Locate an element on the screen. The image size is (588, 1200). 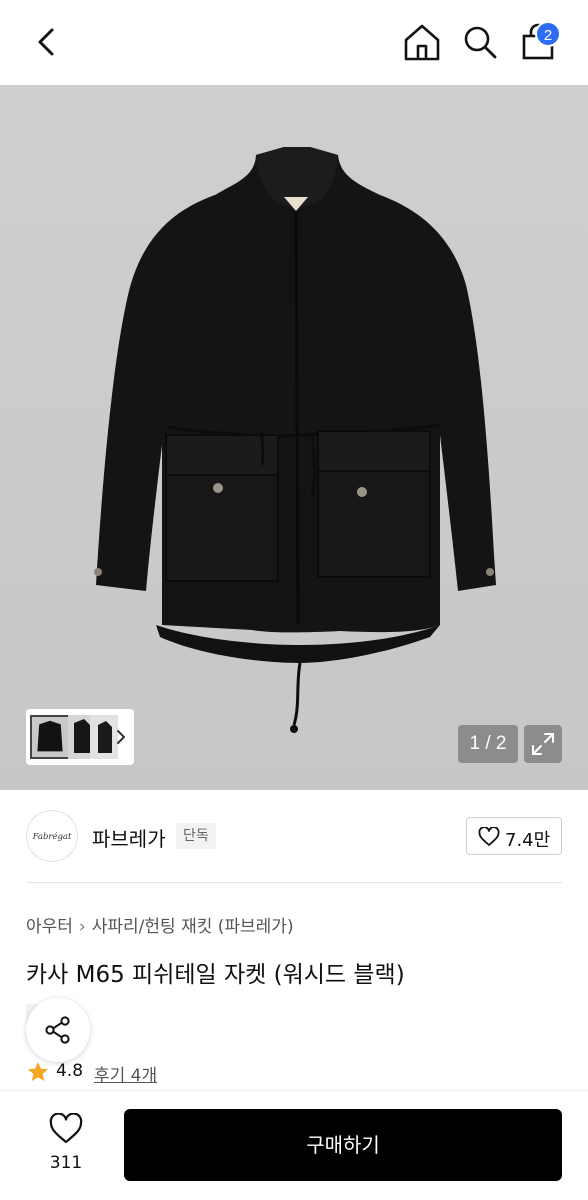
image-page-counter: 1 / 2 is located at coordinates (488, 744).